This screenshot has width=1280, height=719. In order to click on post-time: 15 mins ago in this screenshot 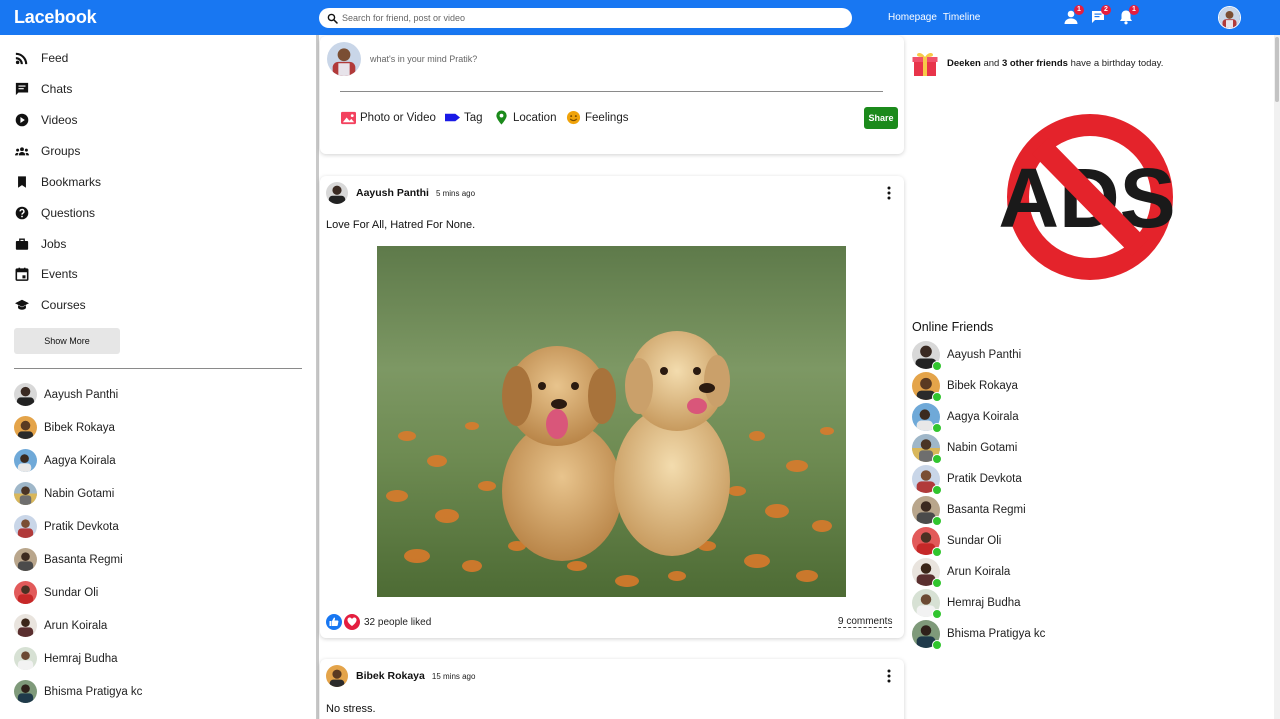, I will do `click(453, 676)`.